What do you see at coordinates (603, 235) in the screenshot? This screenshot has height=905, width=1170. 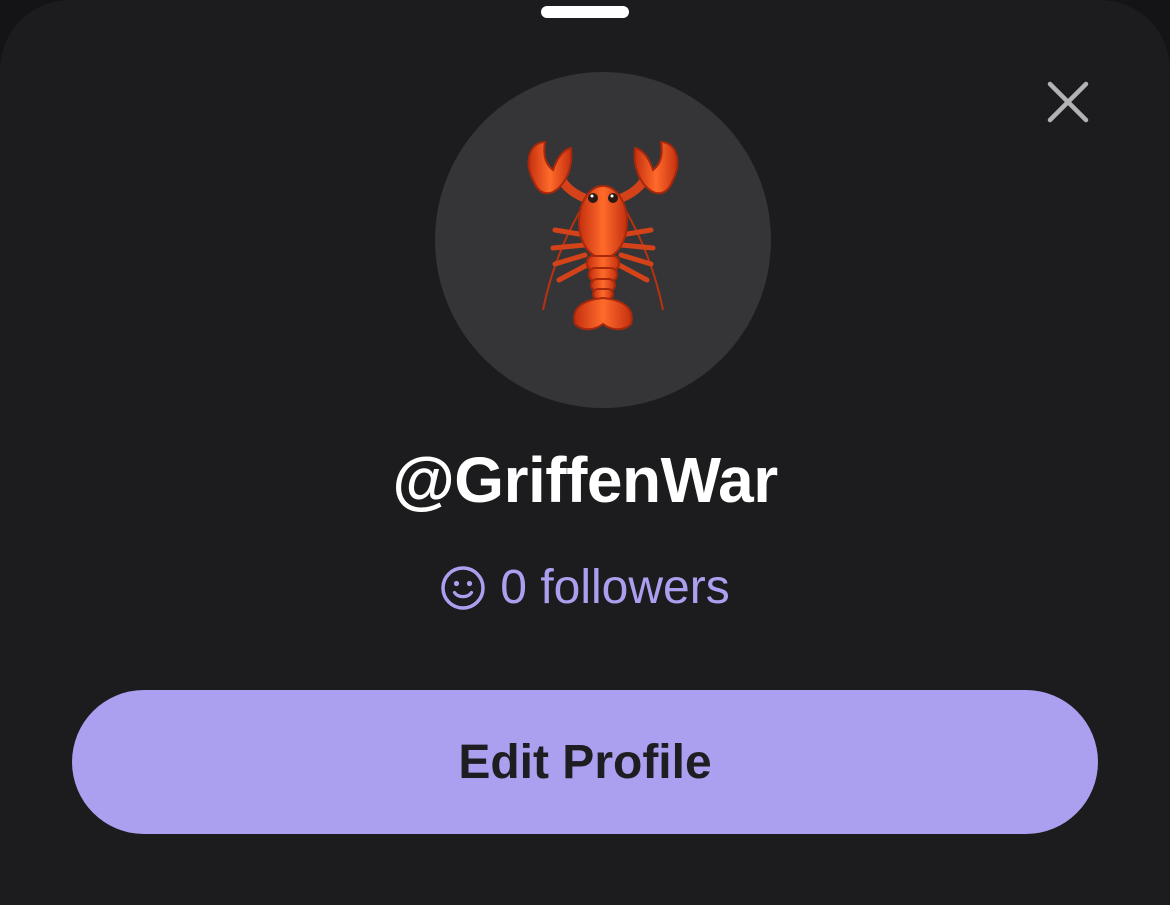 I see `lobster-icon` at bounding box center [603, 235].